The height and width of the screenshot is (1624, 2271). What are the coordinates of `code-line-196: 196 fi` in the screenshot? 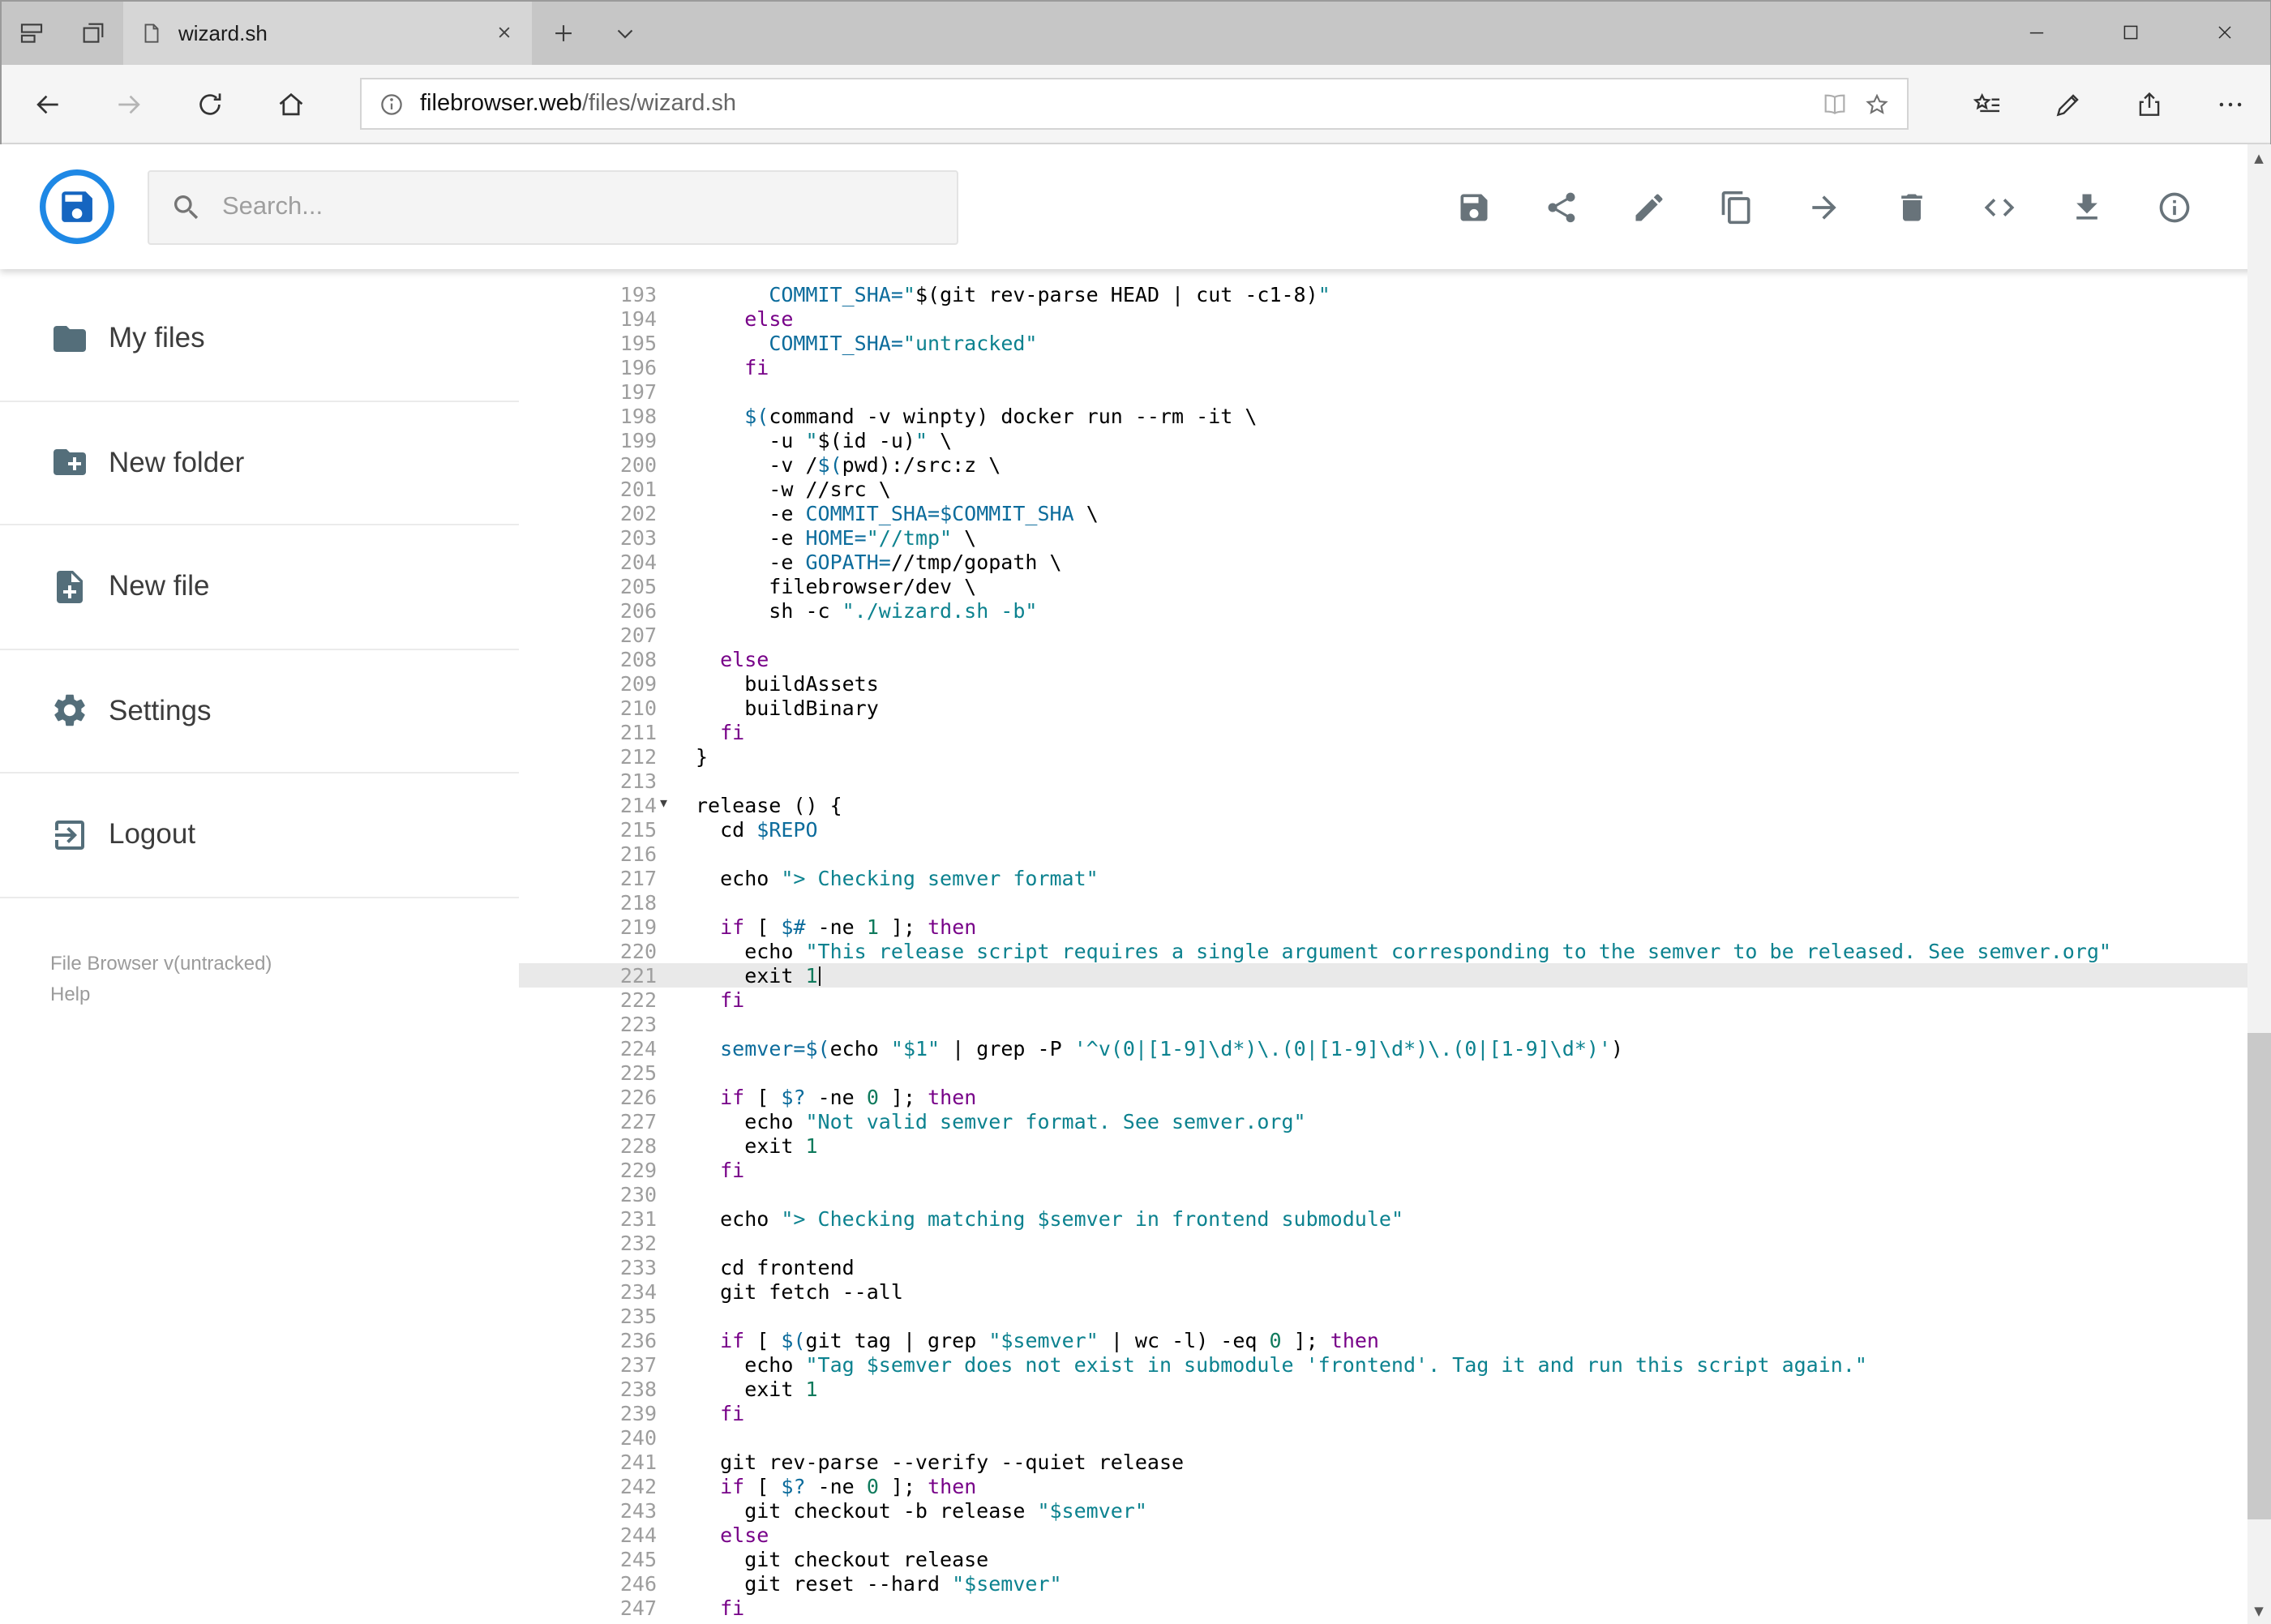 It's located at (1395, 367).